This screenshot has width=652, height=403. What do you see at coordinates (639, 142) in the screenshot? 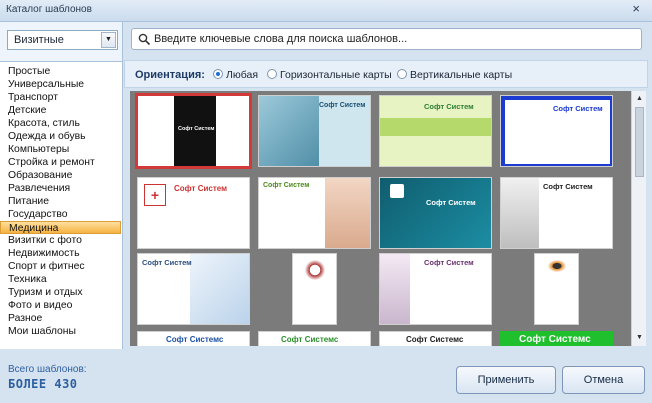
I see `scroll-thumb` at bounding box center [639, 142].